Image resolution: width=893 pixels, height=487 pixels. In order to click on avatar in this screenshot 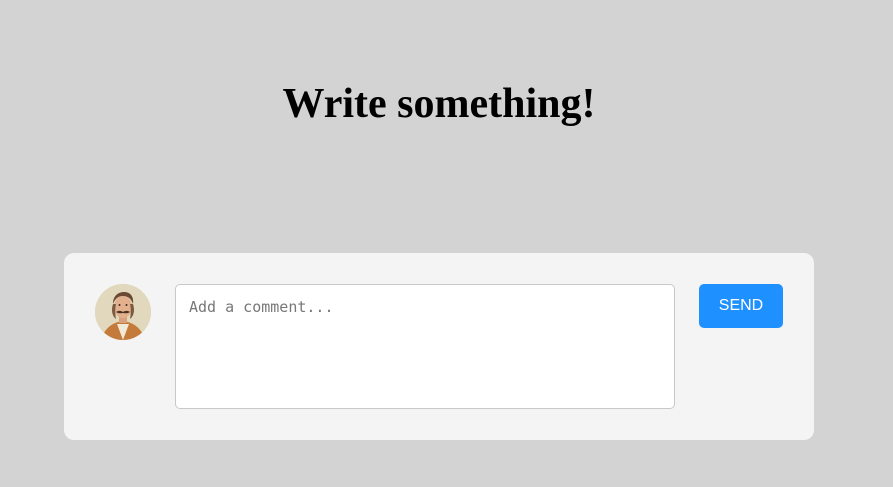, I will do `click(123, 312)`.